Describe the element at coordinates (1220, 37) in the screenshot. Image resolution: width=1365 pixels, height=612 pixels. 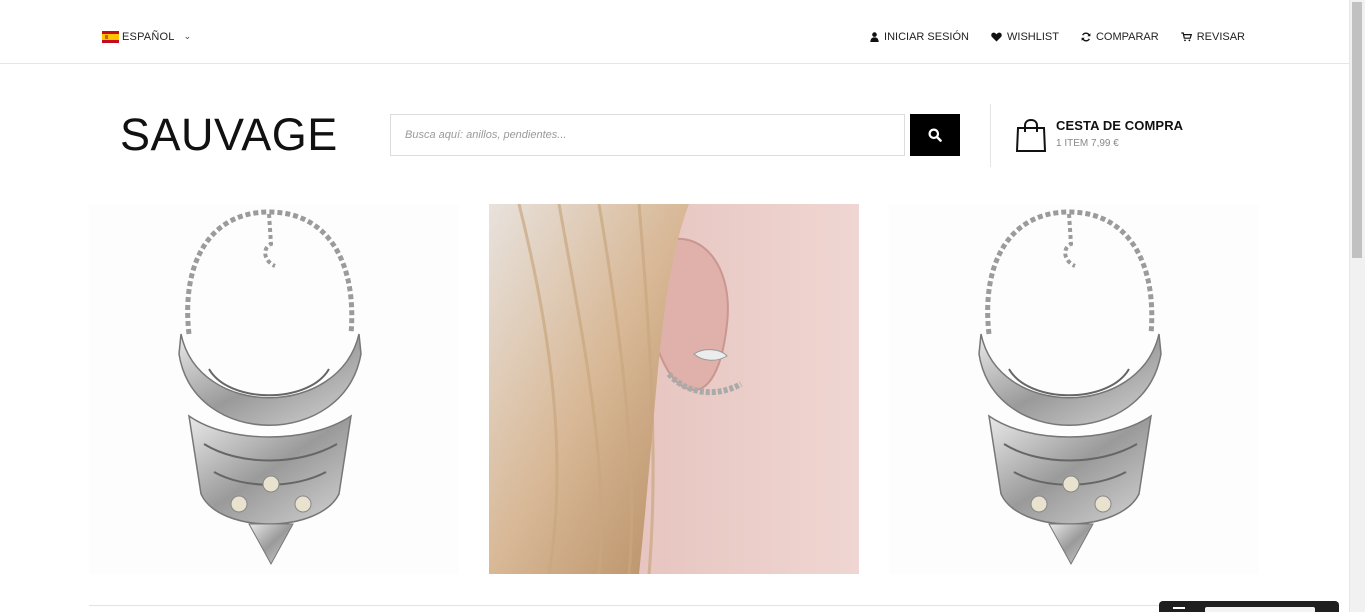
I see `checkout-label: REVISAR` at that location.